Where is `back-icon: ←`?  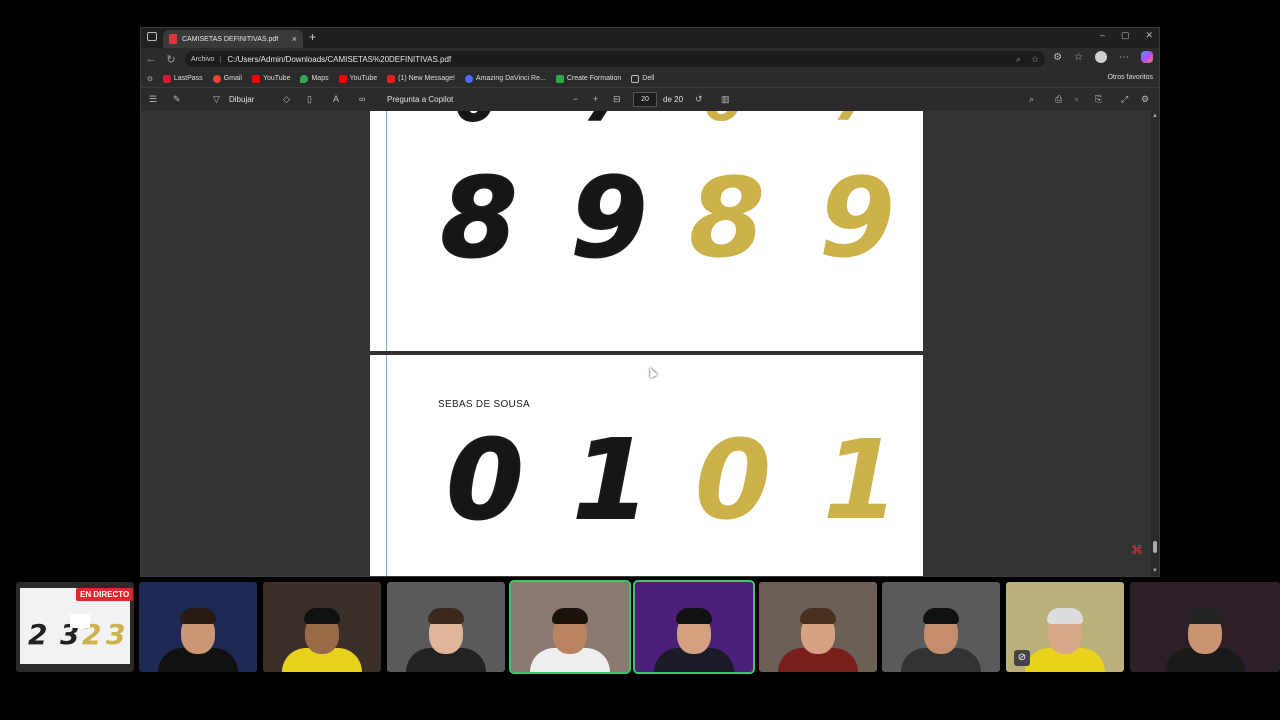
back-icon: ← is located at coordinates (151, 59).